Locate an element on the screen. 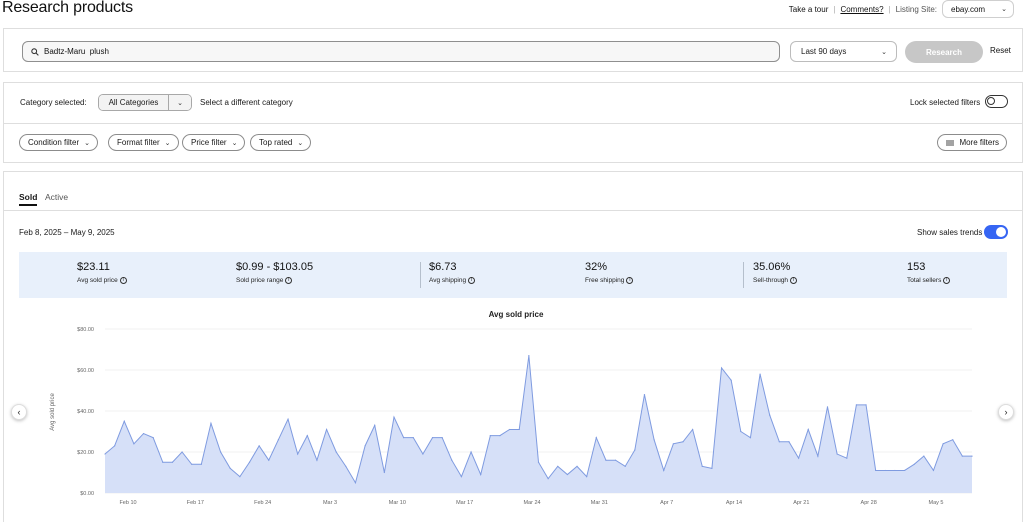  category-value: All Categories is located at coordinates (134, 102).